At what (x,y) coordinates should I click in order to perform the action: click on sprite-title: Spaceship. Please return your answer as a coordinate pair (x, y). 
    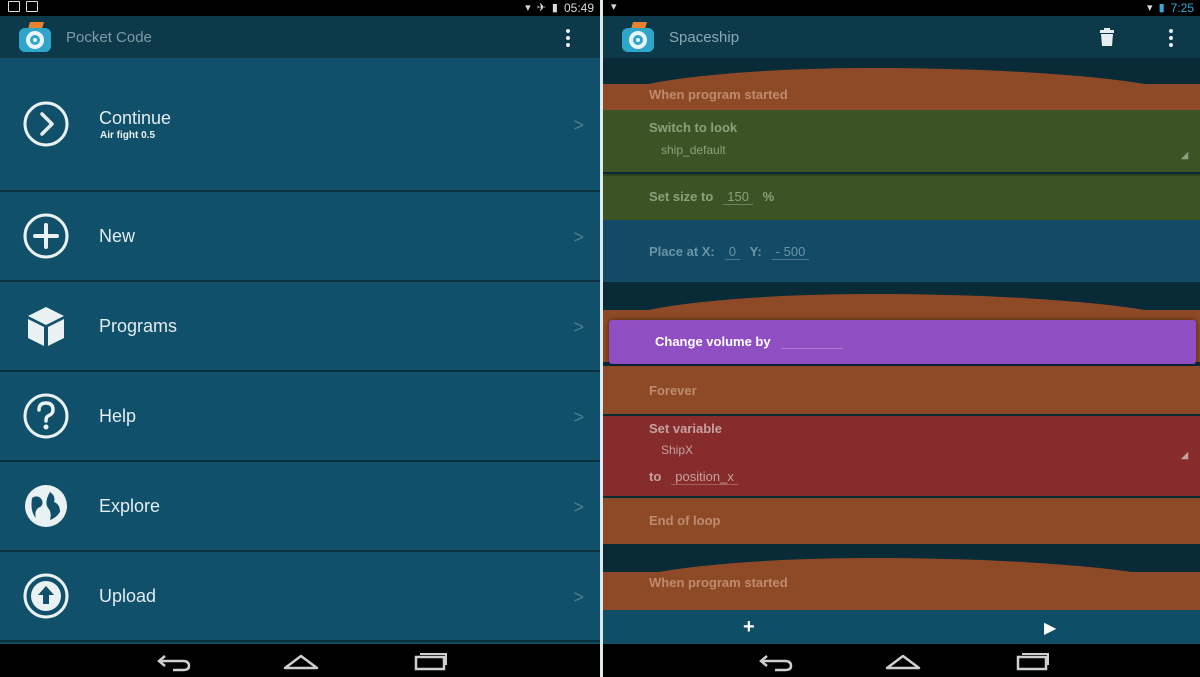
    Looking at the image, I should click on (704, 37).